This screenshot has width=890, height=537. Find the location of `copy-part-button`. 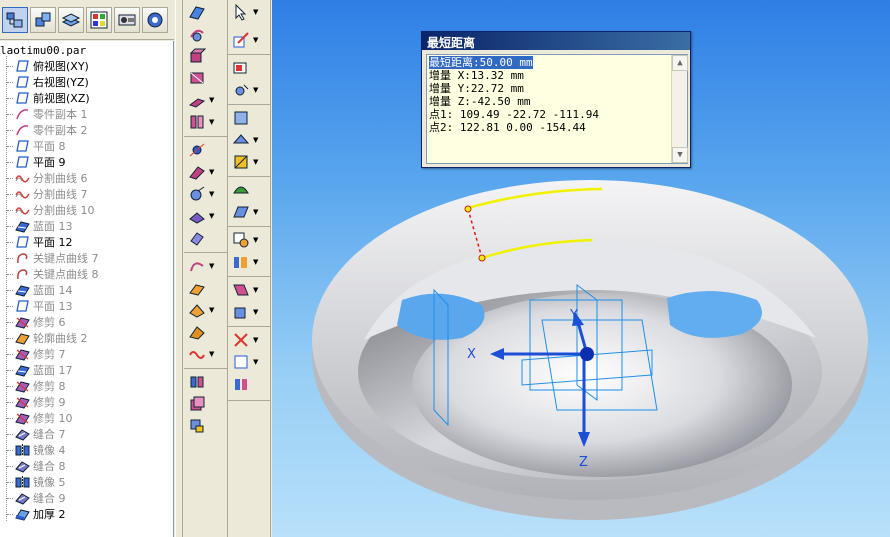

copy-part-button is located at coordinates (204, 404).